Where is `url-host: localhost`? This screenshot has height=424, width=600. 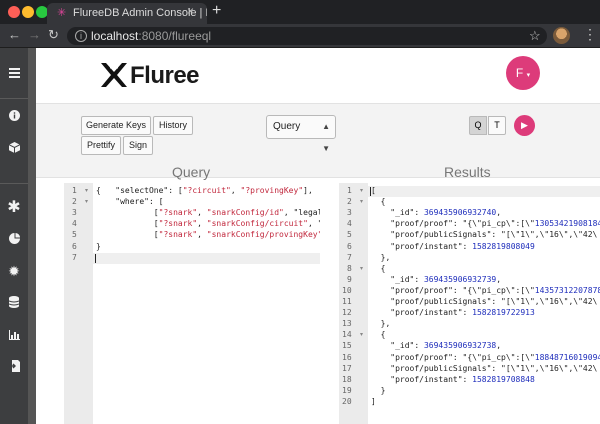 url-host: localhost is located at coordinates (115, 36).